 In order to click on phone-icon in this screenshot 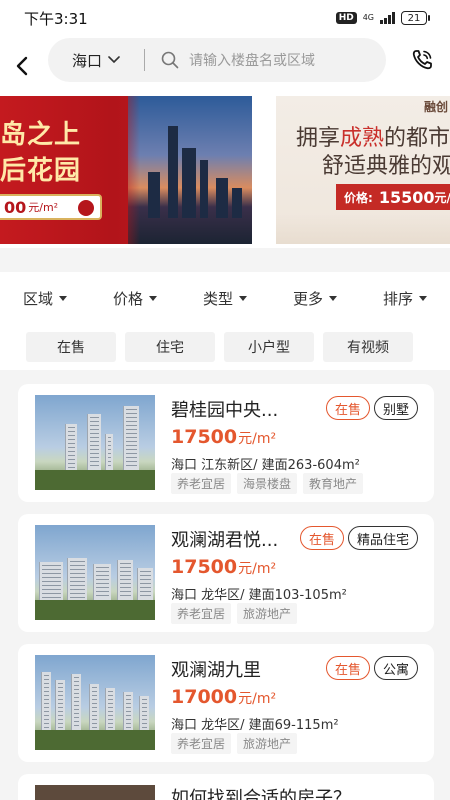, I will do `click(422, 60)`.